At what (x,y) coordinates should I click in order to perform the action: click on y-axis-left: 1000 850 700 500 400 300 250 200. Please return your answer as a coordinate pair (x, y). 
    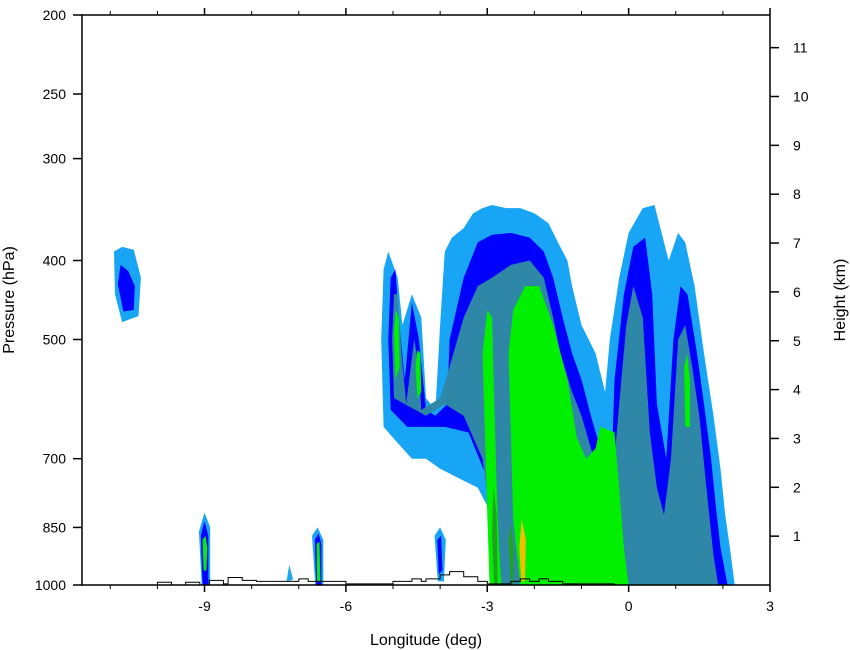
    Looking at the image, I should click on (58, 300).